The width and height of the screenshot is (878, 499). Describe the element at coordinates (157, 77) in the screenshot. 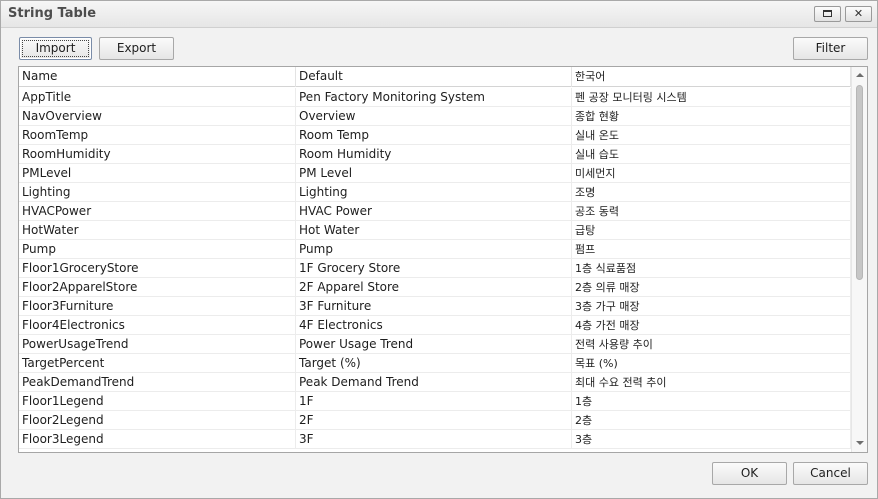

I see `column-header-name: Name` at that location.